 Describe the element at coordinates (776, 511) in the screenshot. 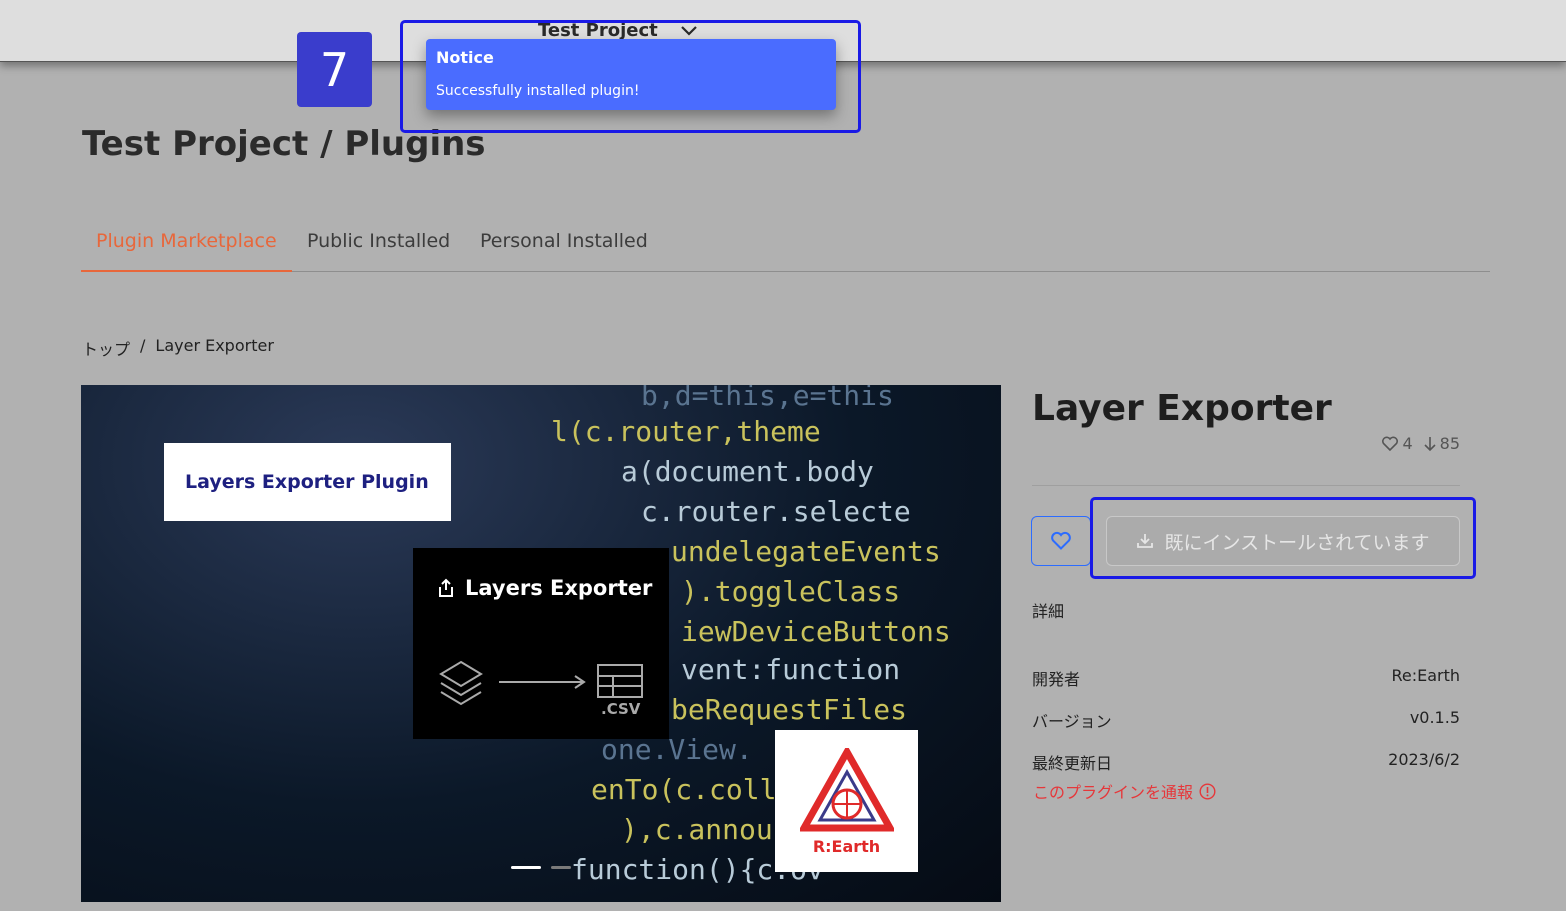

I see `code-line: c.router.selecte` at that location.